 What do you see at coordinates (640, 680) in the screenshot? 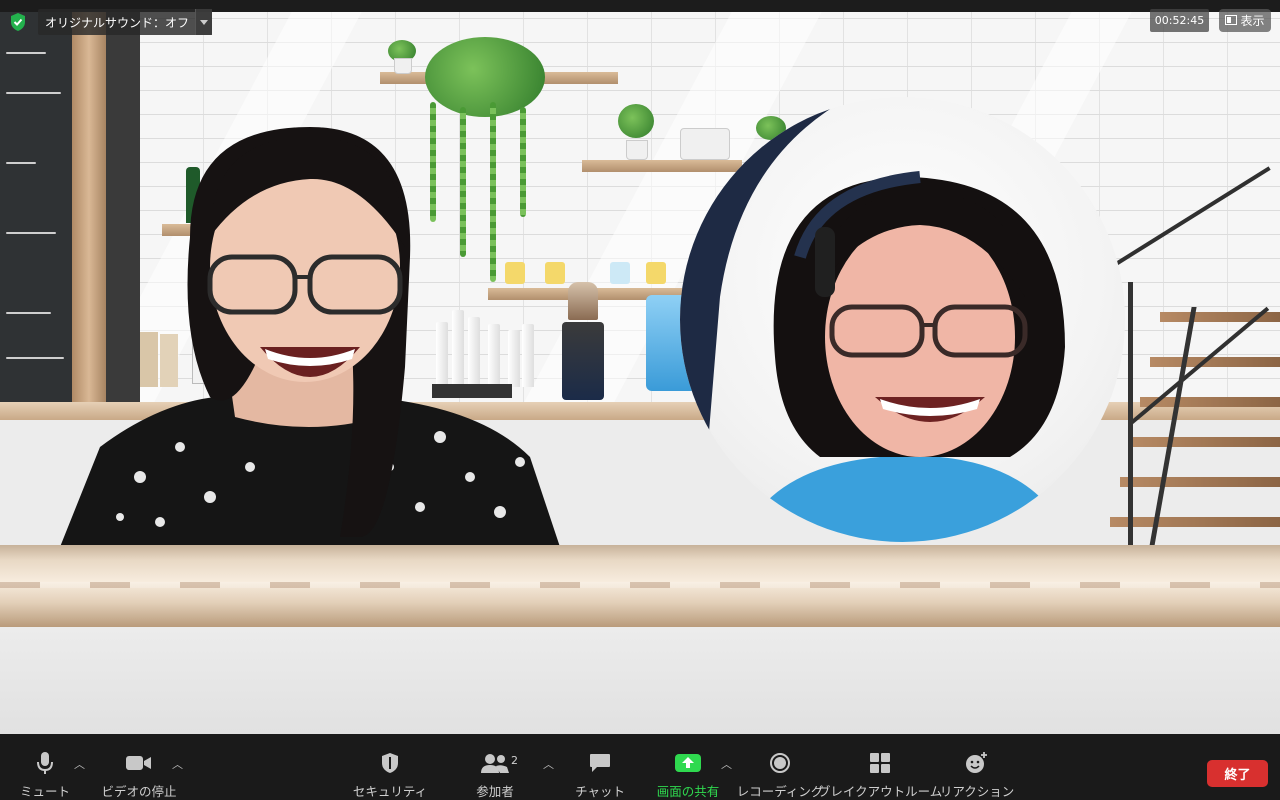
I see `counter-front-panel` at bounding box center [640, 680].